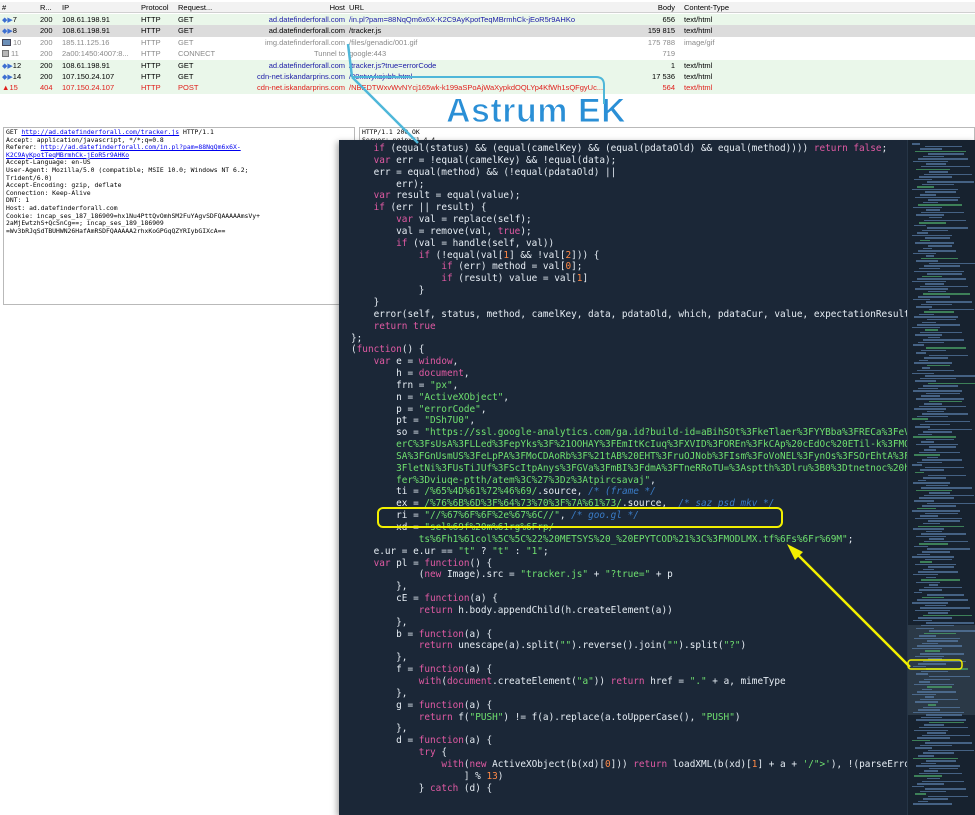  What do you see at coordinates (447, 196) in the screenshot?
I see `code-line: var result = equal(value);` at bounding box center [447, 196].